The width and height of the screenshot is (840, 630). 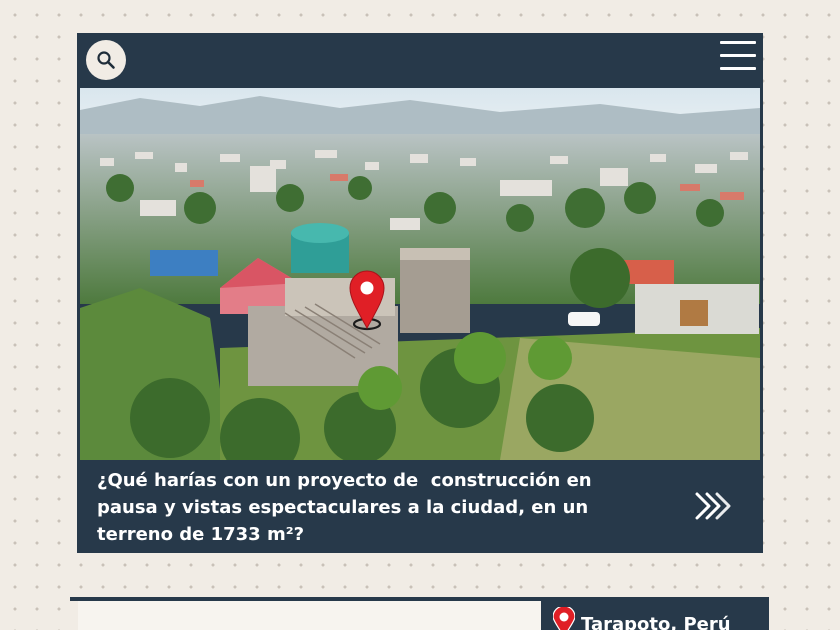 I want to click on hamburger-menu-icon-middle, so click(x=738, y=55).